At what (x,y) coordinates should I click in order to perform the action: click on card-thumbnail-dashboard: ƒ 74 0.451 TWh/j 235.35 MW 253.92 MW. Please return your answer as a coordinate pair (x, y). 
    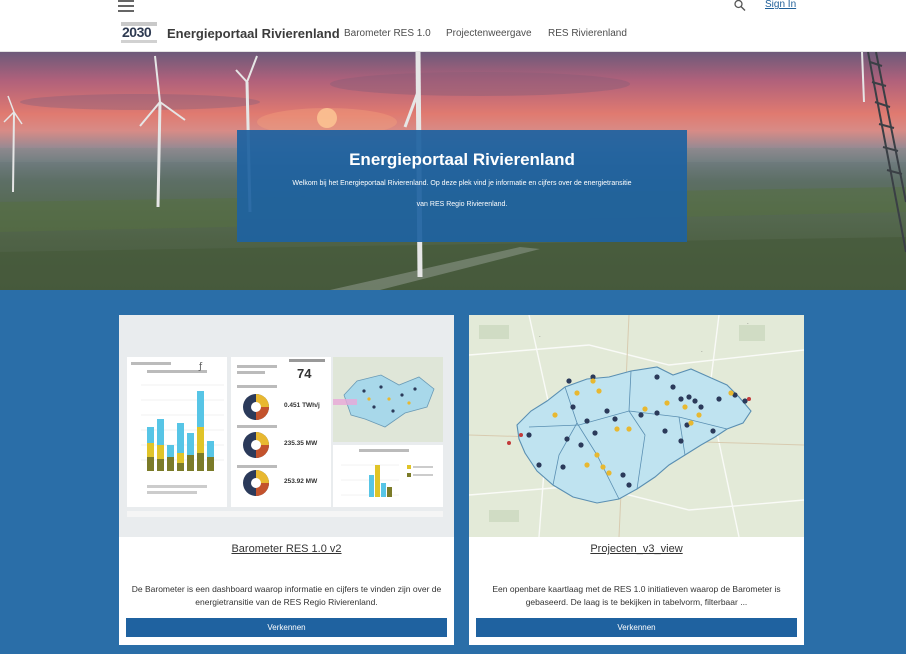
    Looking at the image, I should click on (286, 426).